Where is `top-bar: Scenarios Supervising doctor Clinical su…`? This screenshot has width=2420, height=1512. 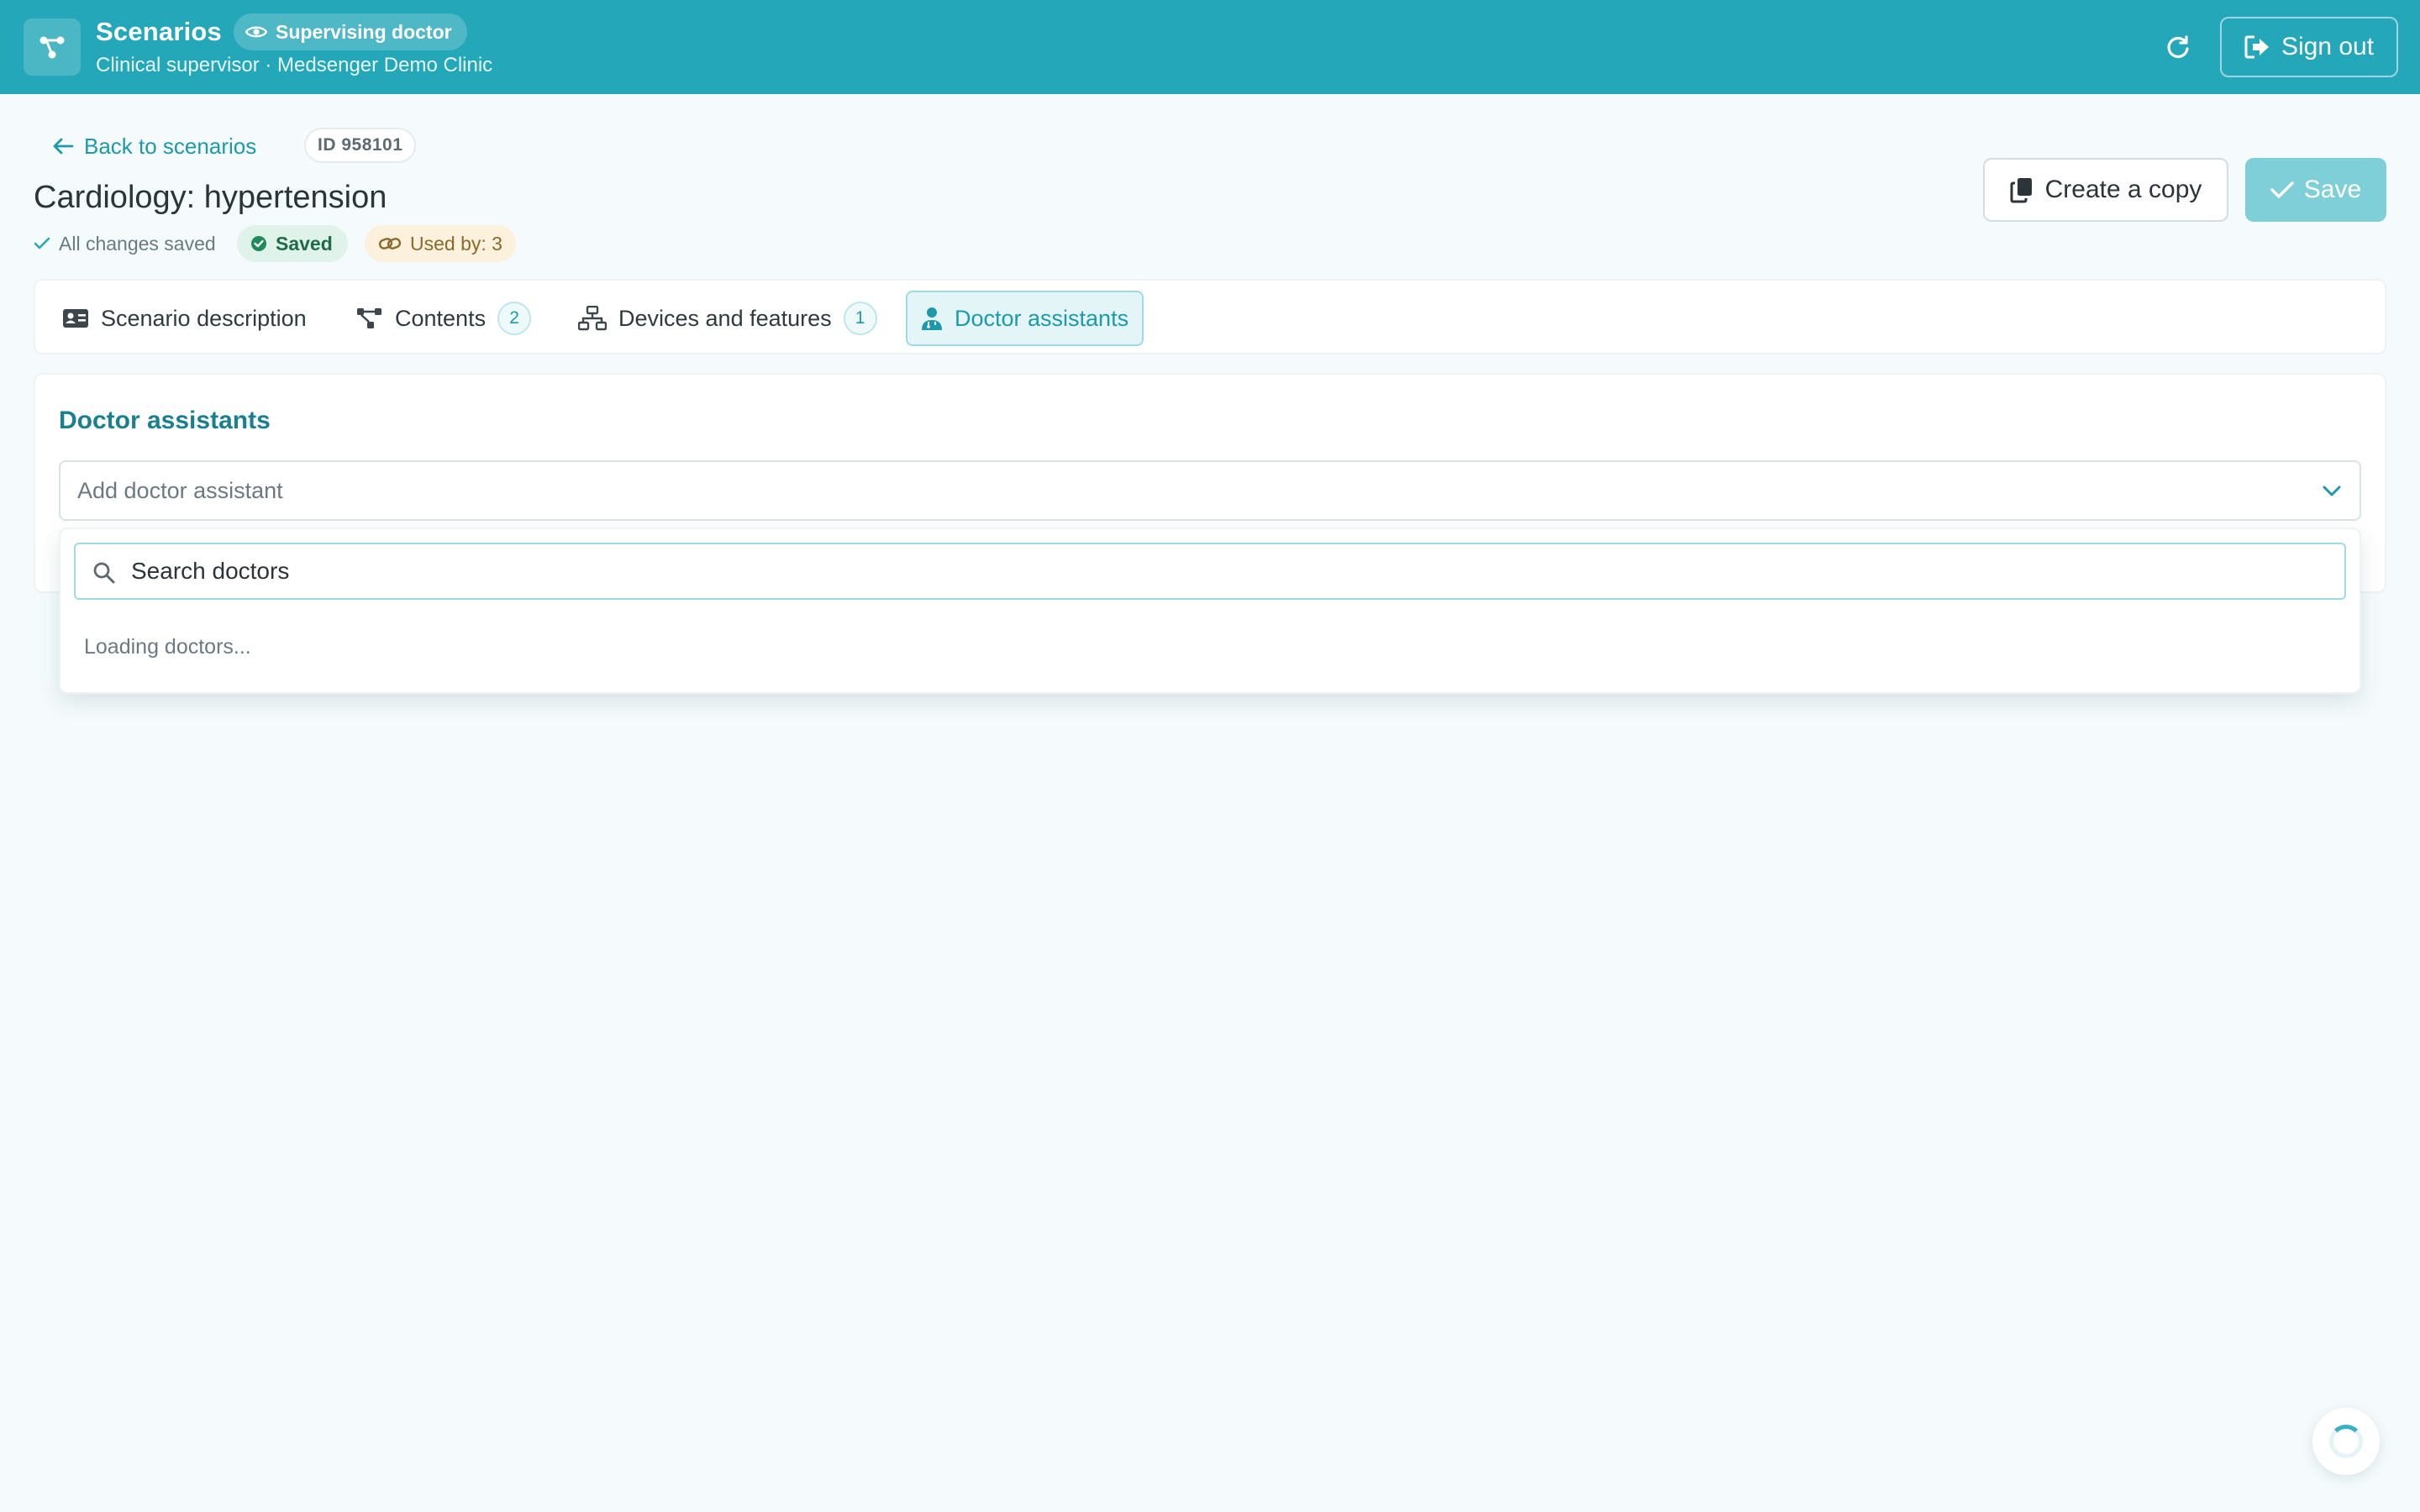
top-bar: Scenarios Supervising doctor Clinical su… is located at coordinates (1210, 47).